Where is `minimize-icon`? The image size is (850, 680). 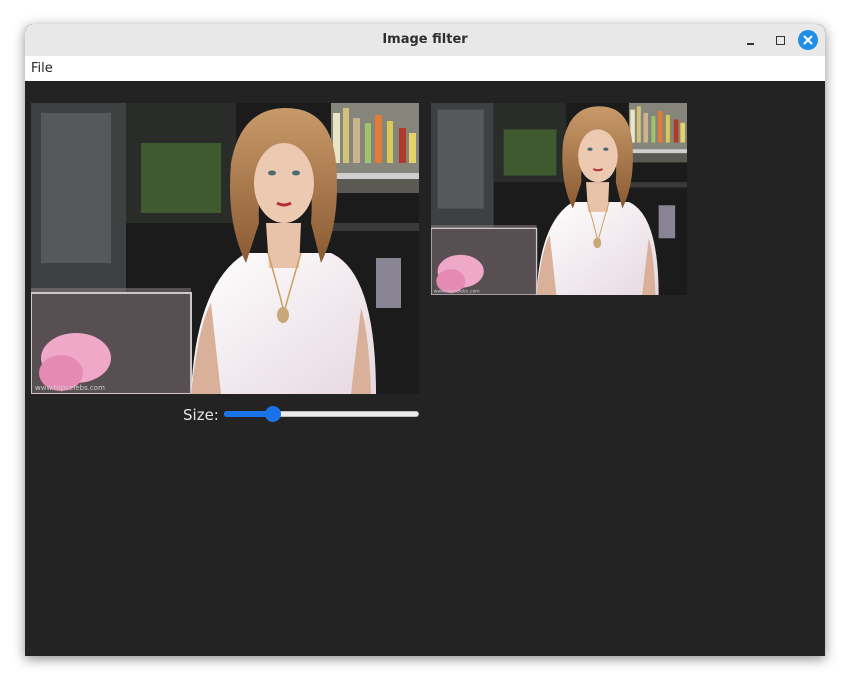
minimize-icon is located at coordinates (751, 40).